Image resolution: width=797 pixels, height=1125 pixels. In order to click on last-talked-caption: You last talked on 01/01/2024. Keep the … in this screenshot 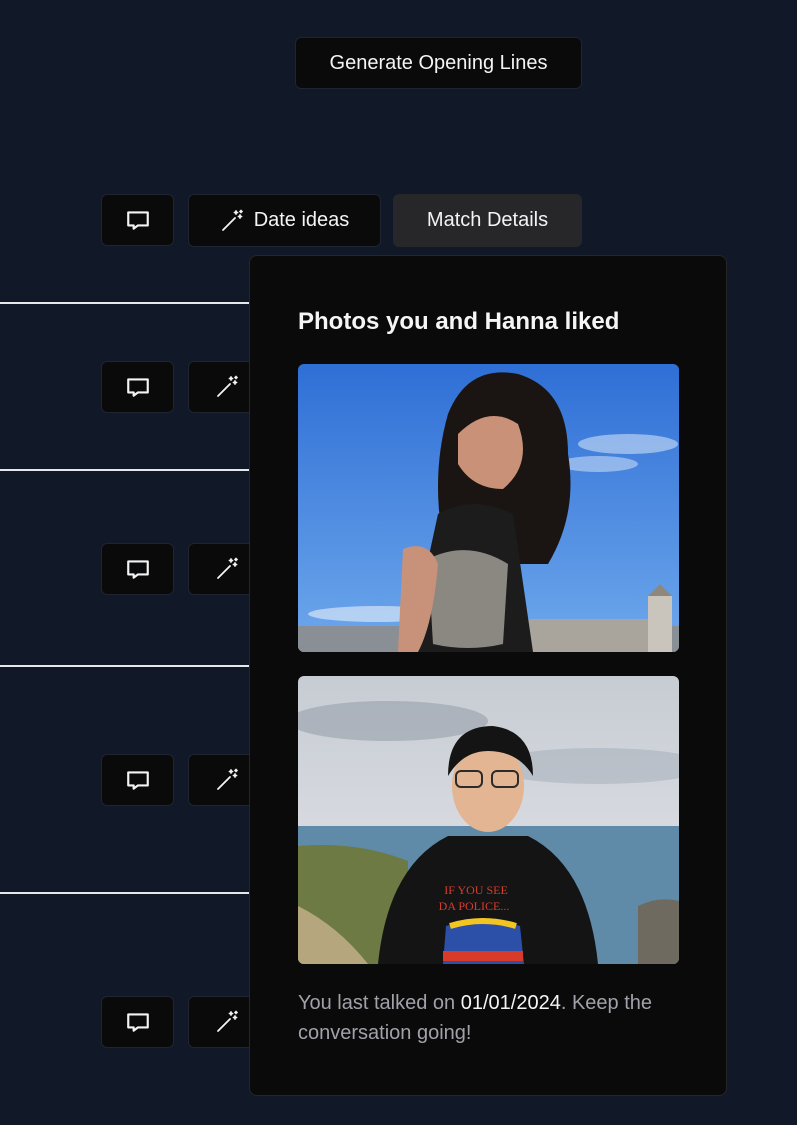, I will do `click(493, 1018)`.